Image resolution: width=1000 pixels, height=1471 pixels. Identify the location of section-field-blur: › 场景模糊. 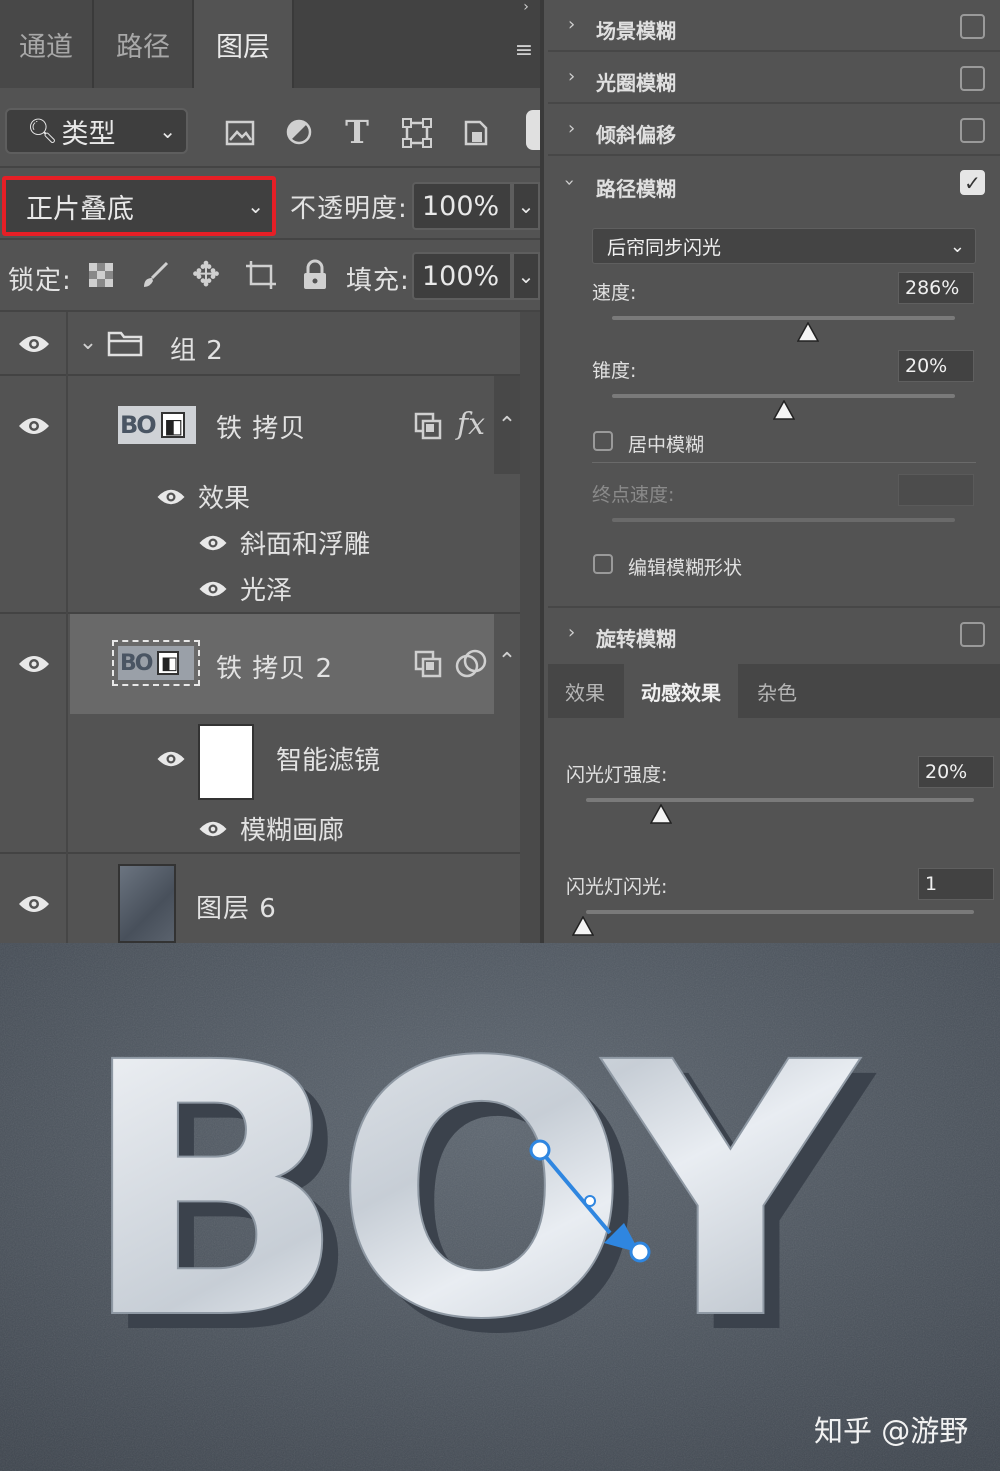
(774, 26).